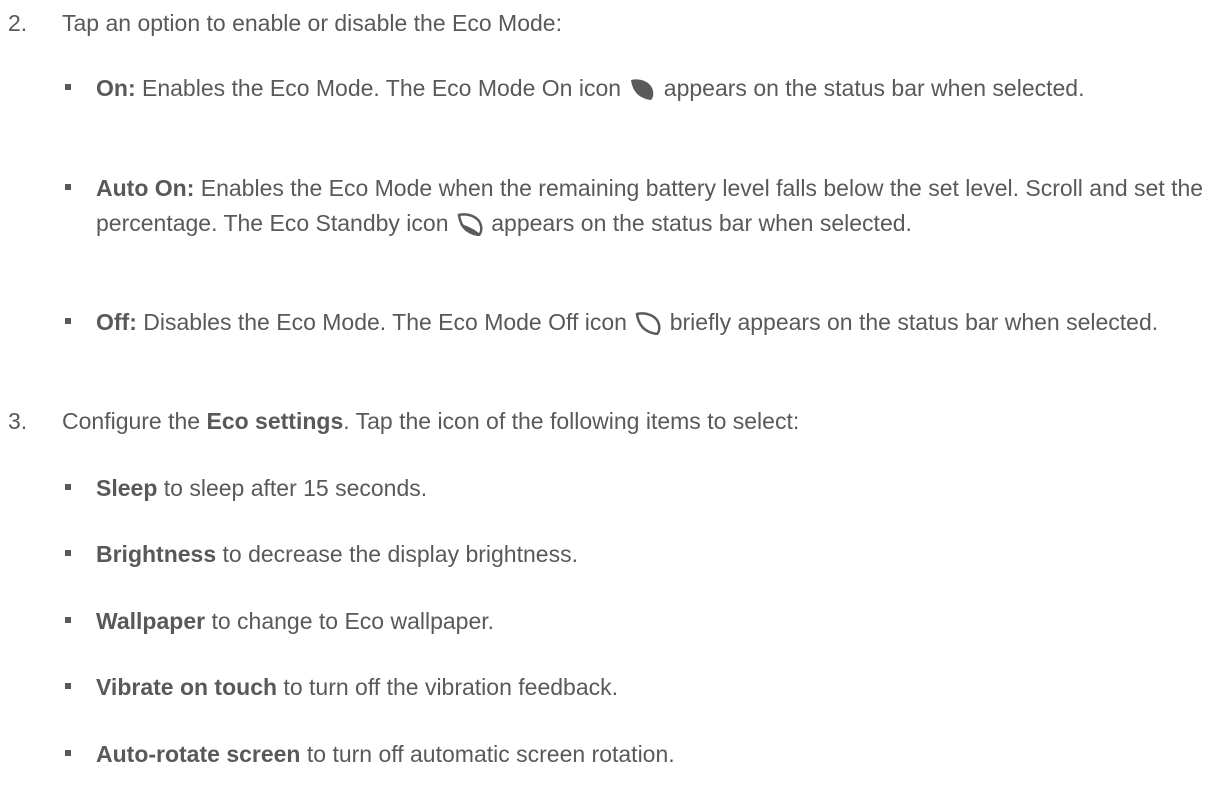 The image size is (1219, 788). I want to click on setting-label: Vibrate on touch, so click(187, 687).